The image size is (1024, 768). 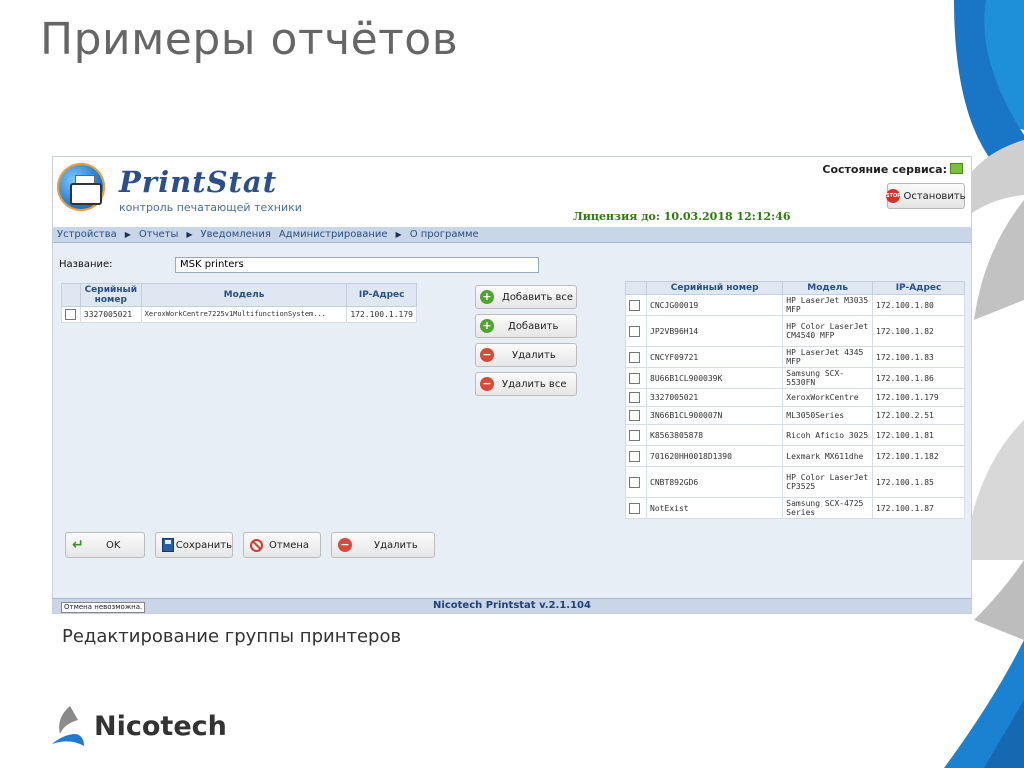 I want to click on add-all-label: Добавить все, so click(x=538, y=297).